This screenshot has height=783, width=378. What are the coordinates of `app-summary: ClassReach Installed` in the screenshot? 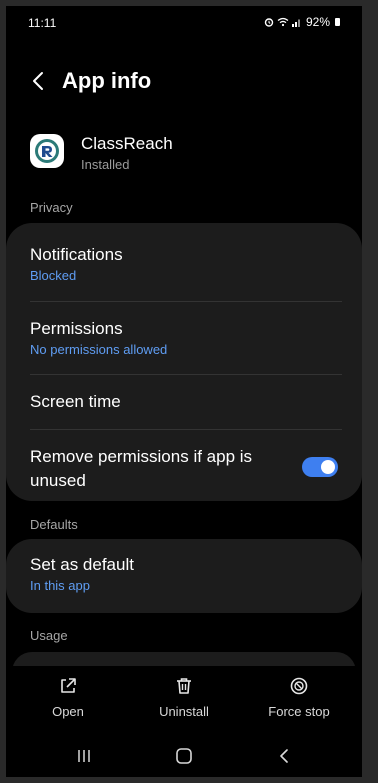 It's located at (190, 154).